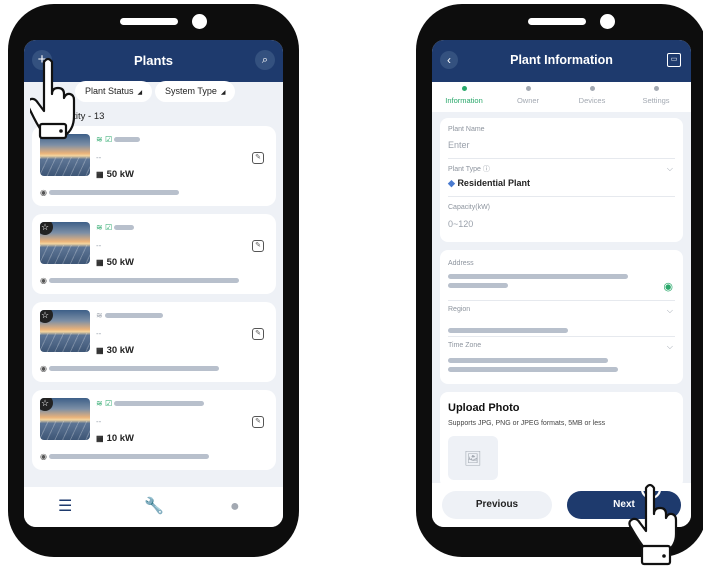 Image resolution: width=703 pixels, height=570 pixels. What do you see at coordinates (109, 91) in the screenshot?
I see `filter-label: Plant Status` at bounding box center [109, 91].